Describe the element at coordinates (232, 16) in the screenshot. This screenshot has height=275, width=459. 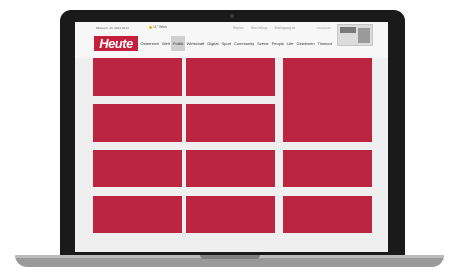
I see `camera-icon` at that location.